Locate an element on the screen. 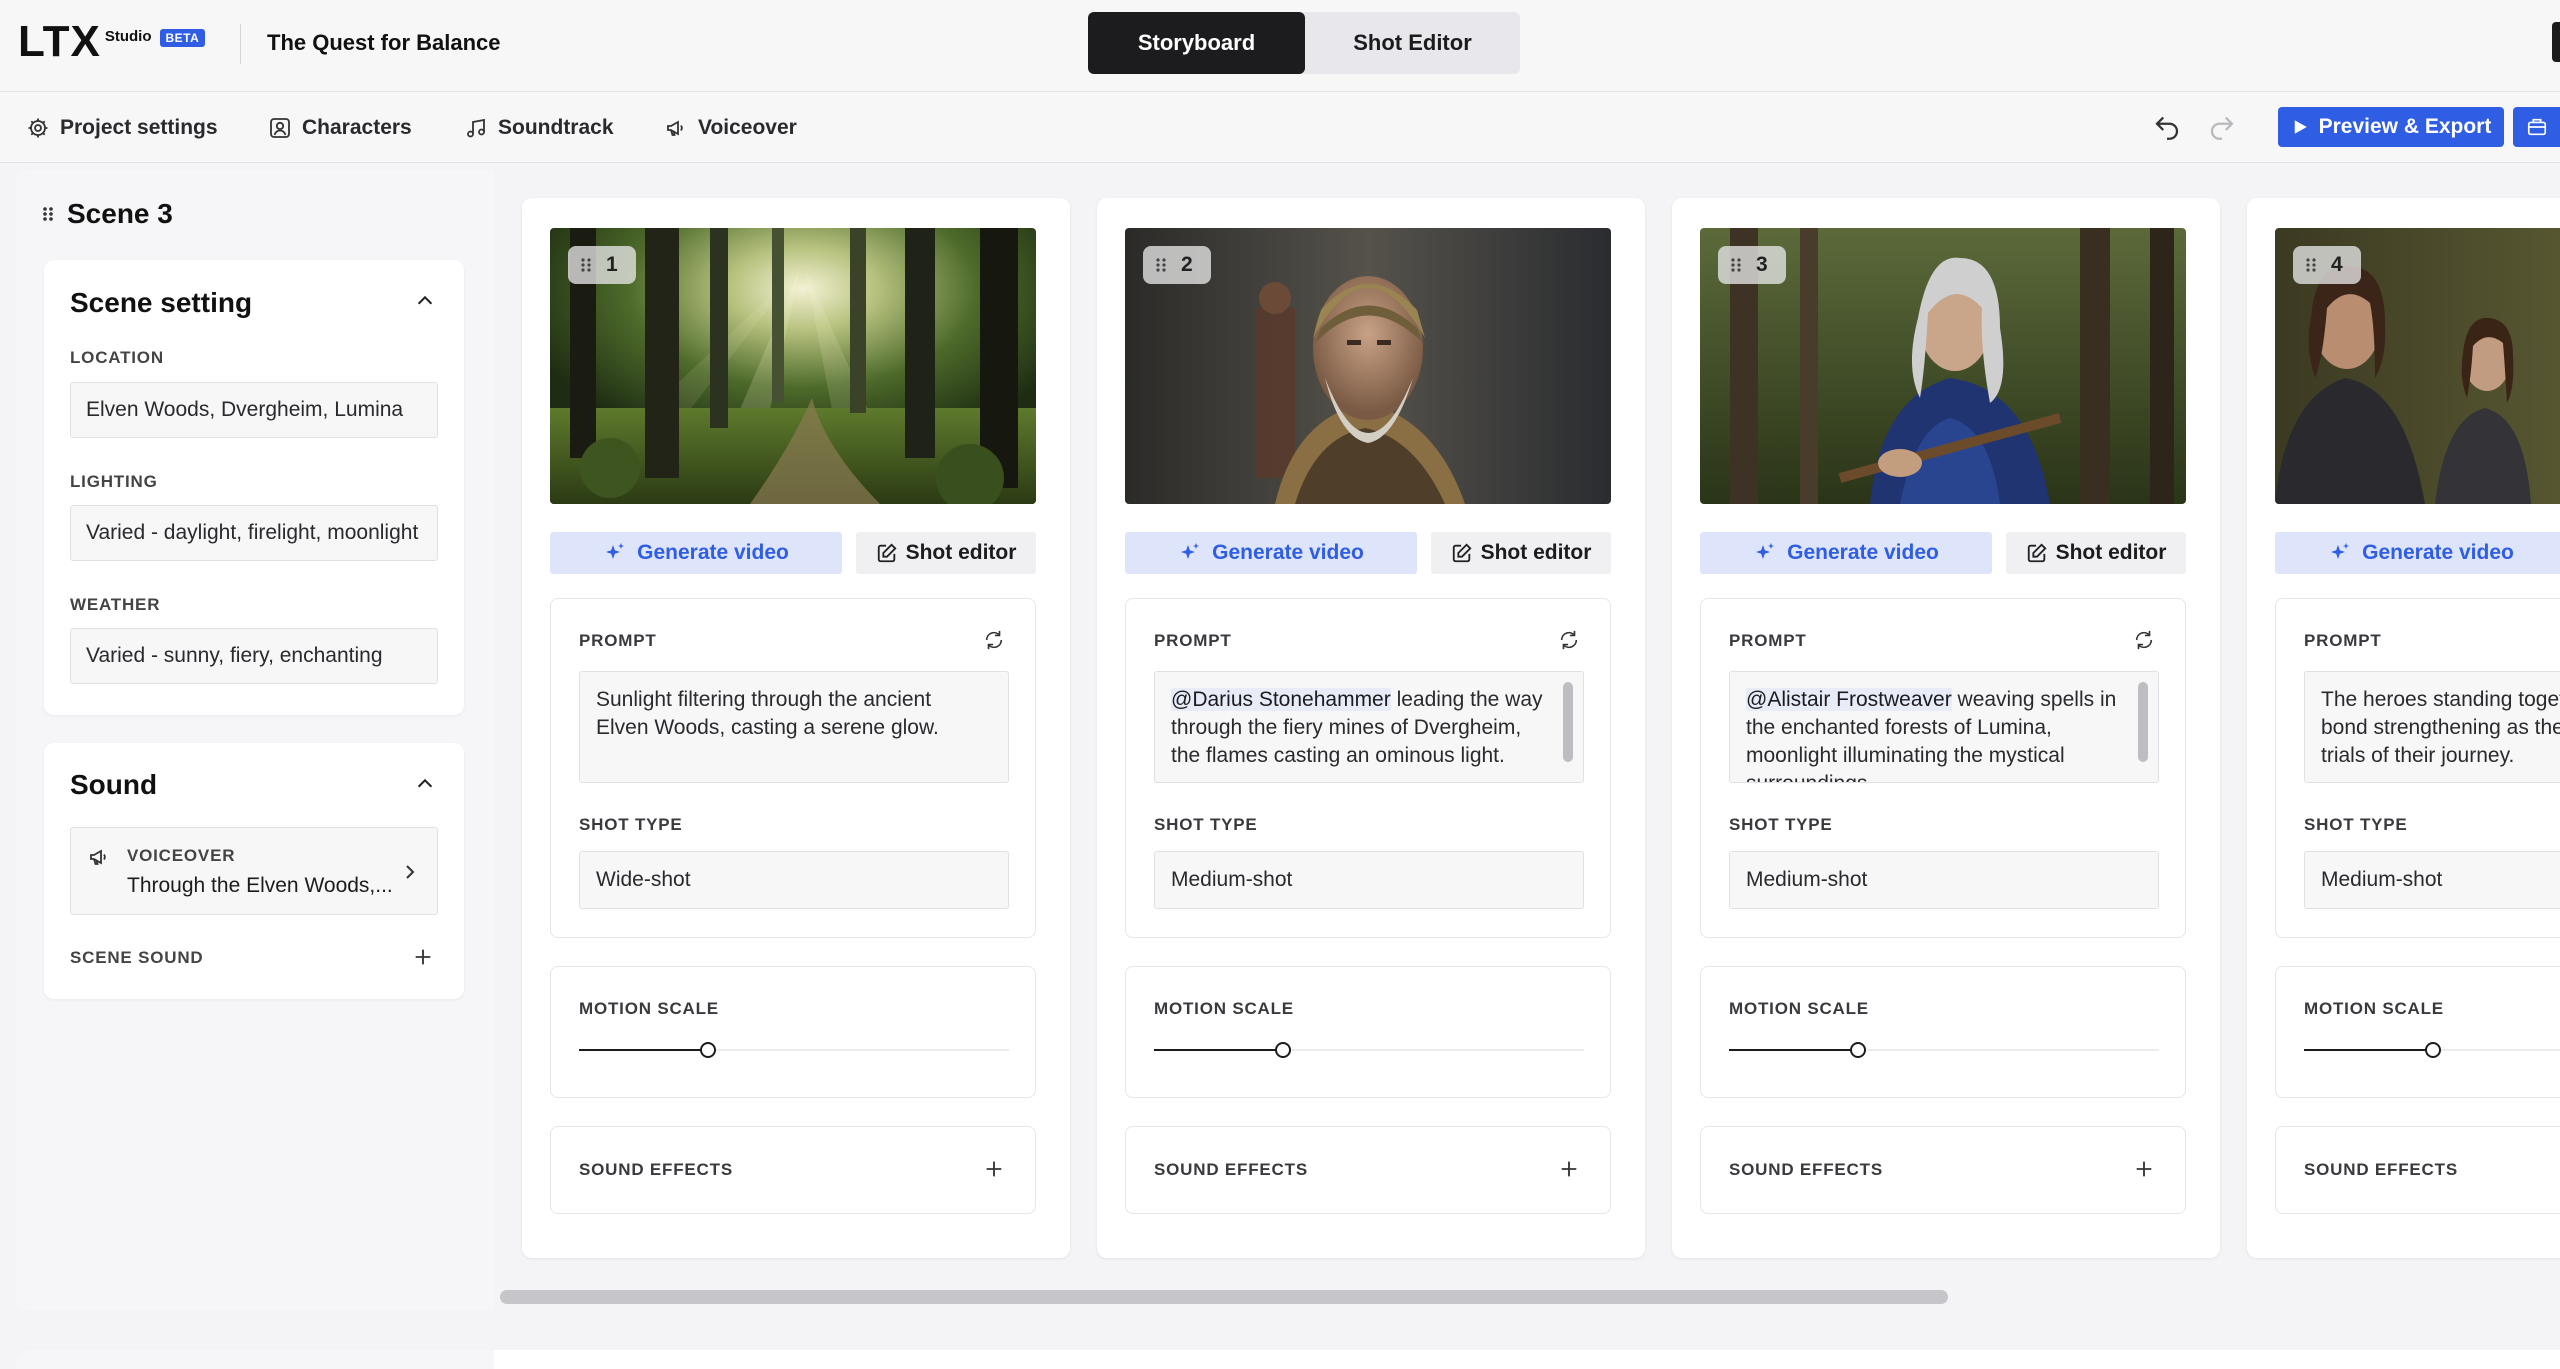 Image resolution: width=2560 pixels, height=1369 pixels. scene-title-label: Scene 3 is located at coordinates (120, 213).